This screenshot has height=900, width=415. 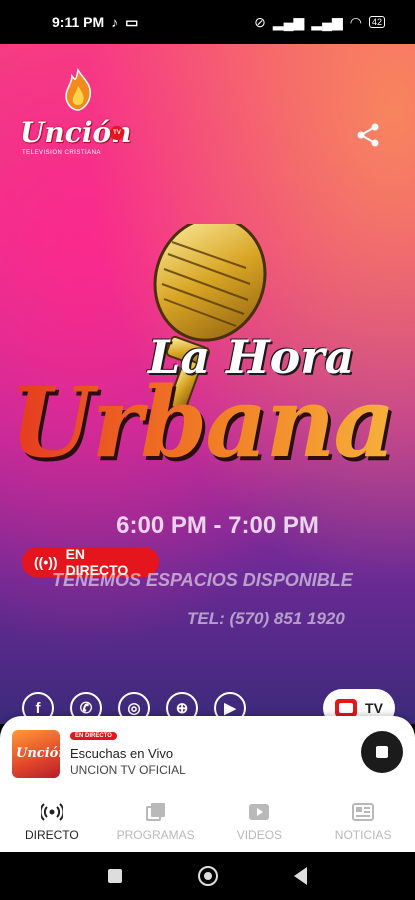 I want to click on player-live-badge: EN DIRECTO, so click(x=93, y=736).